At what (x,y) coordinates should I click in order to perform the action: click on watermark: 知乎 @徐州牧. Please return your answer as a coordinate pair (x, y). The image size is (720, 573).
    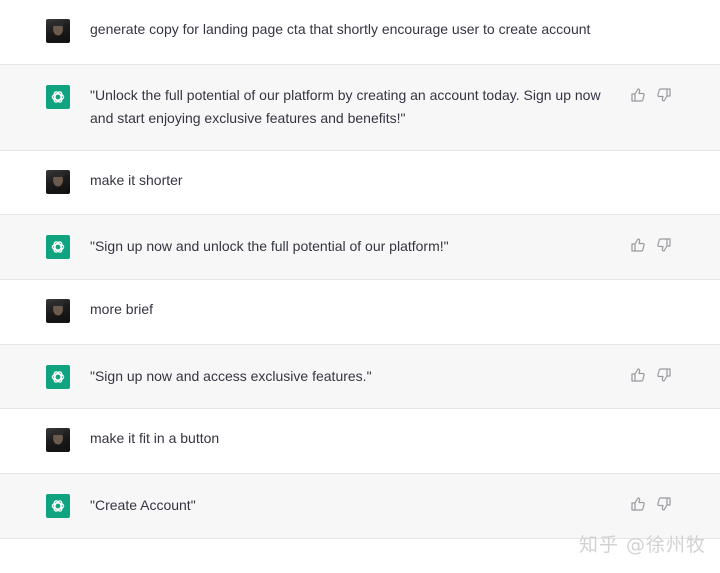
    Looking at the image, I should click on (642, 545).